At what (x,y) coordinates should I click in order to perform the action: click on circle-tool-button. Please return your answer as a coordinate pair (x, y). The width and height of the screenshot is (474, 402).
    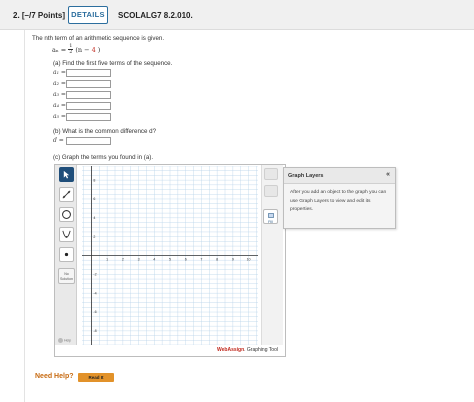
    Looking at the image, I should click on (66, 214).